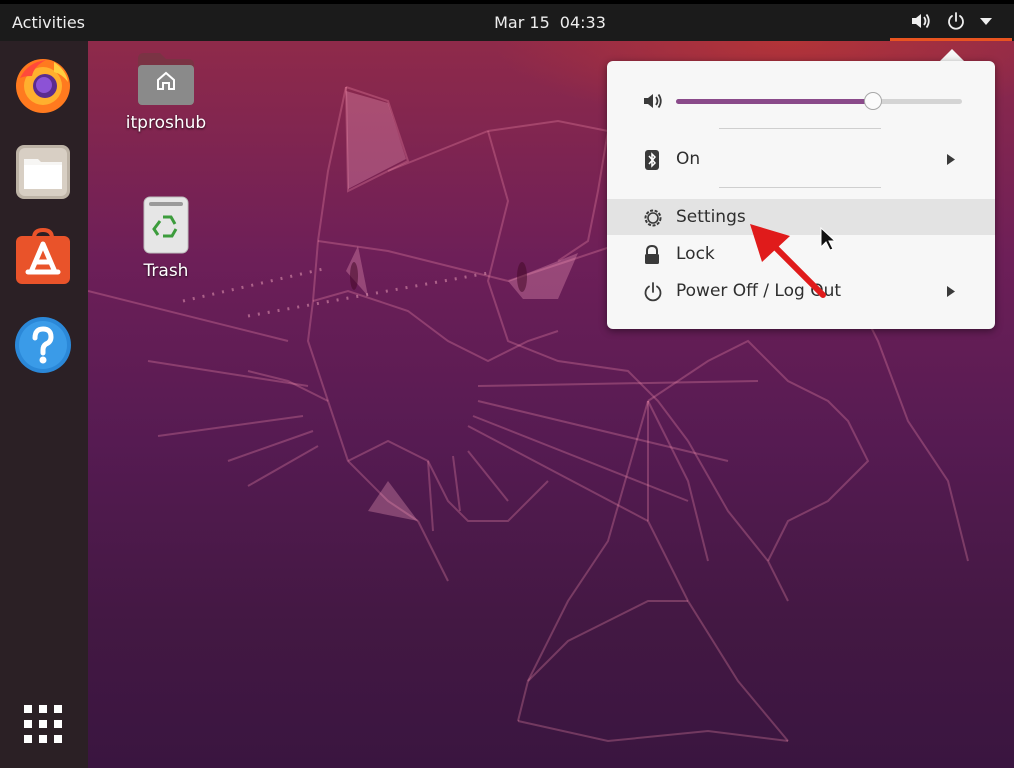 This screenshot has width=1014, height=768. I want to click on menu-item-power-off: Power Off / Log Out, so click(801, 291).